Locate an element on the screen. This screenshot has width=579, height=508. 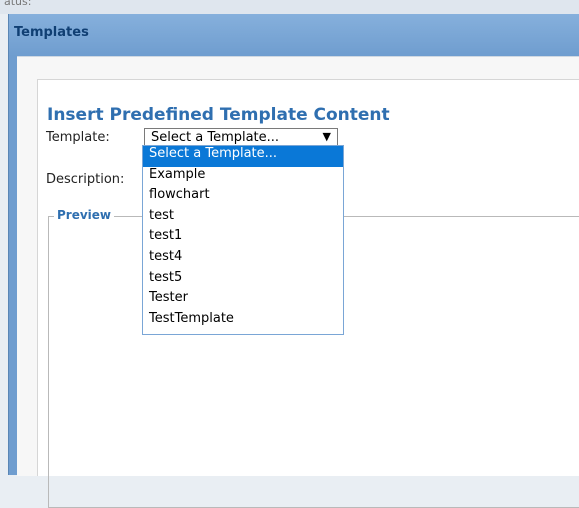
dropdown-option: Tester is located at coordinates (243, 300).